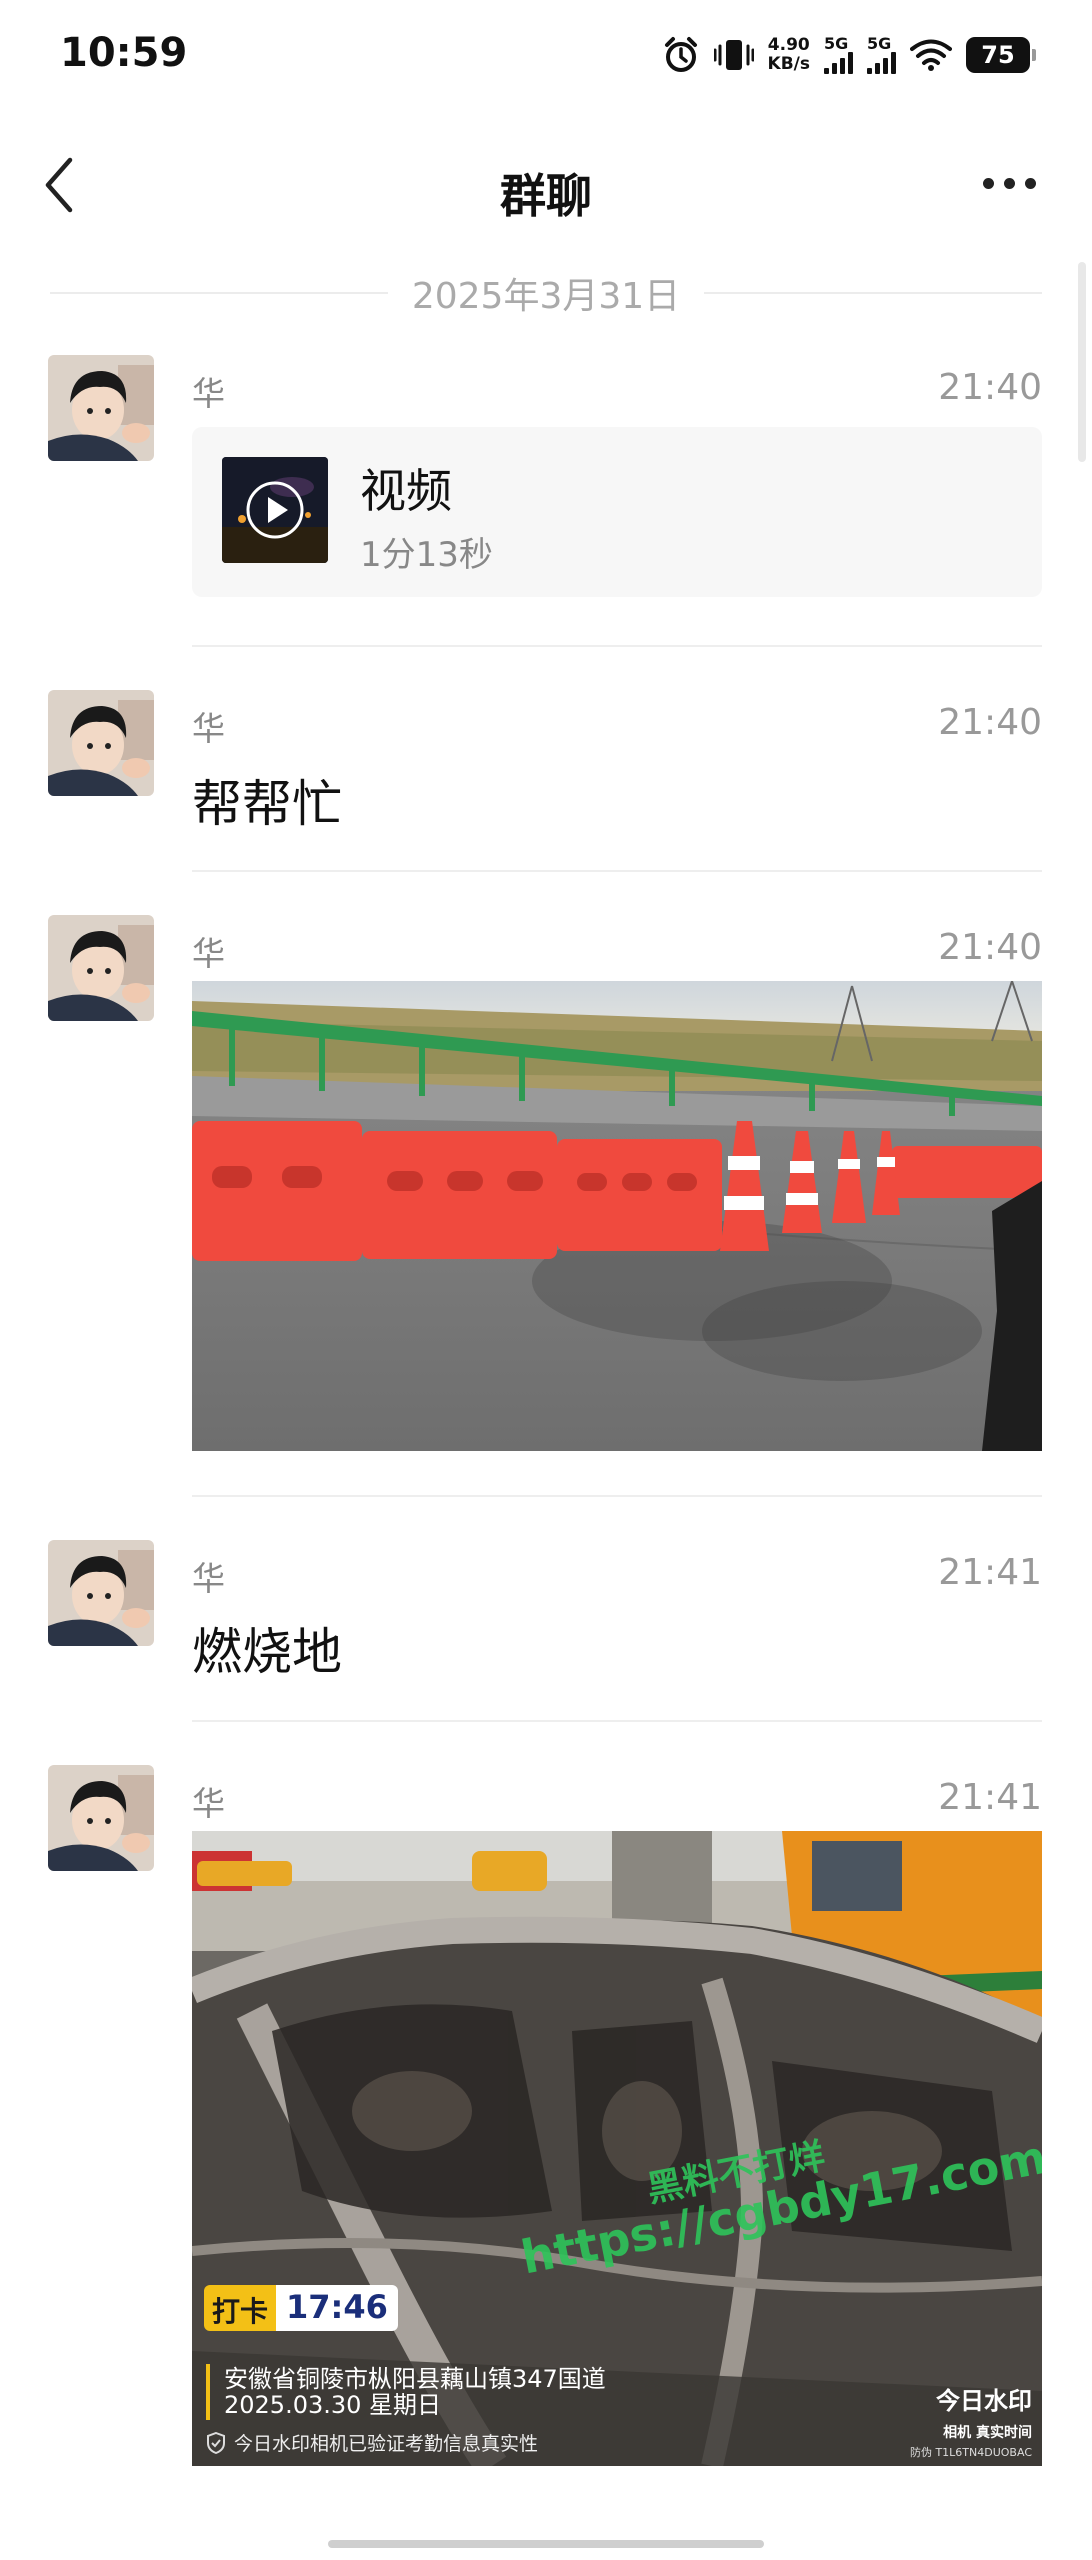  I want to click on status-icons: 4.90 KB/s 5G 5G 75, so click(849, 55).